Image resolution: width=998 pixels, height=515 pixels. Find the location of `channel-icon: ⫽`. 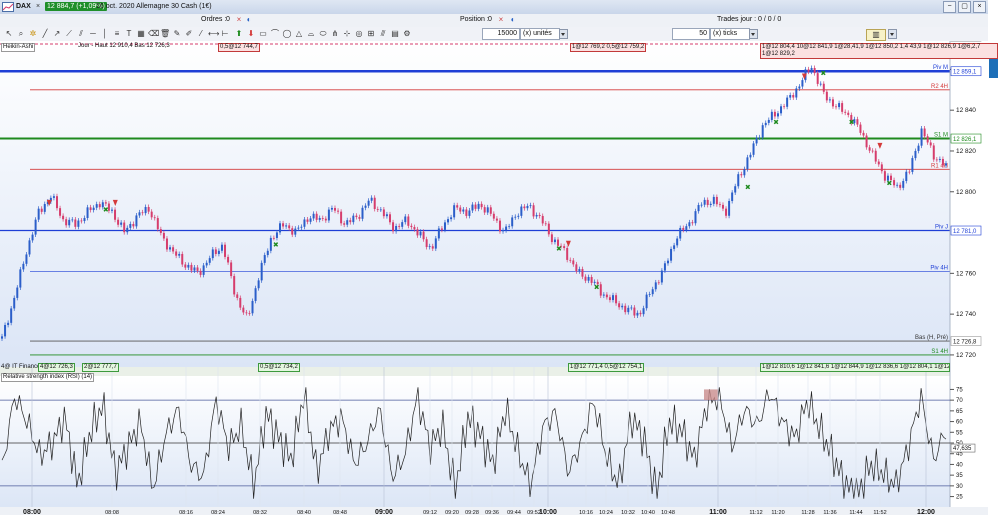

channel-icon: ⫽ is located at coordinates (81, 34).